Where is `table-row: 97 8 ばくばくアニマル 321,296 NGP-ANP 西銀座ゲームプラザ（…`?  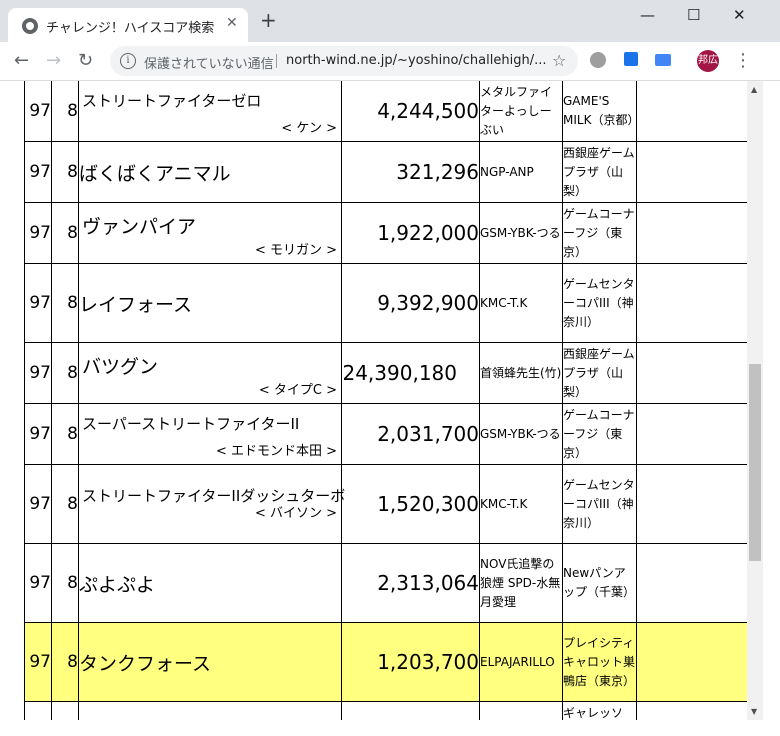
table-row: 97 8 ばくばくアニマル 321,296 NGP-ANP 西銀座ゲームプラザ（… is located at coordinates (385, 172).